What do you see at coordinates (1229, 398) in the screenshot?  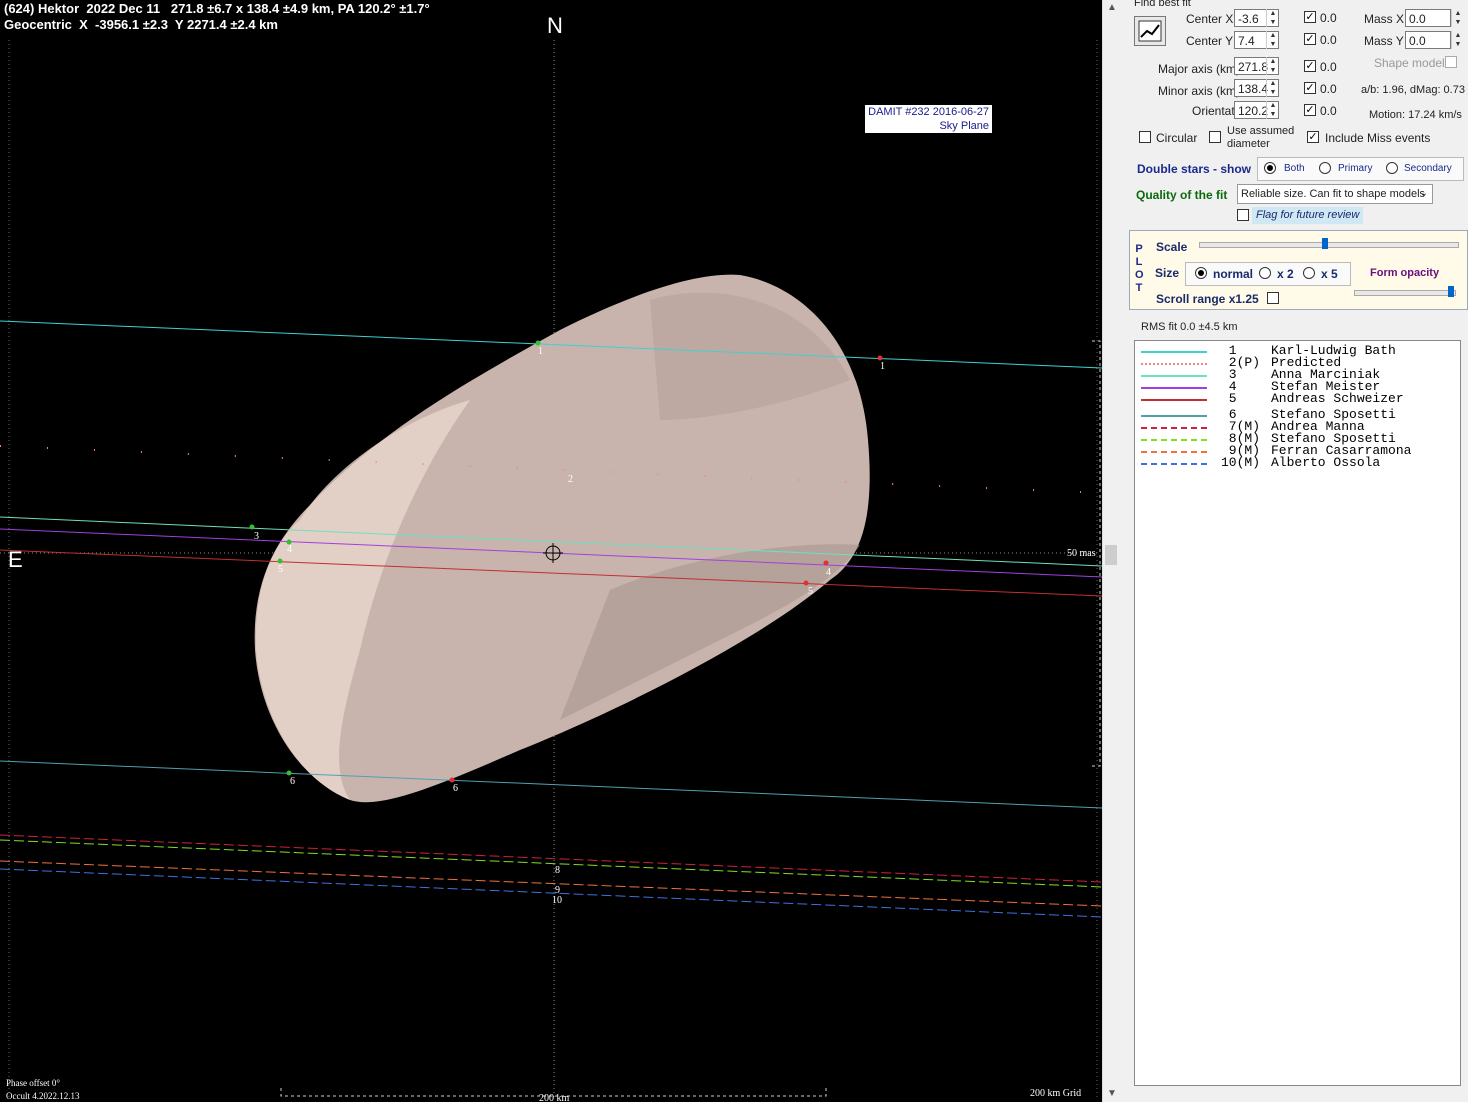 I see `legend-number: 5` at bounding box center [1229, 398].